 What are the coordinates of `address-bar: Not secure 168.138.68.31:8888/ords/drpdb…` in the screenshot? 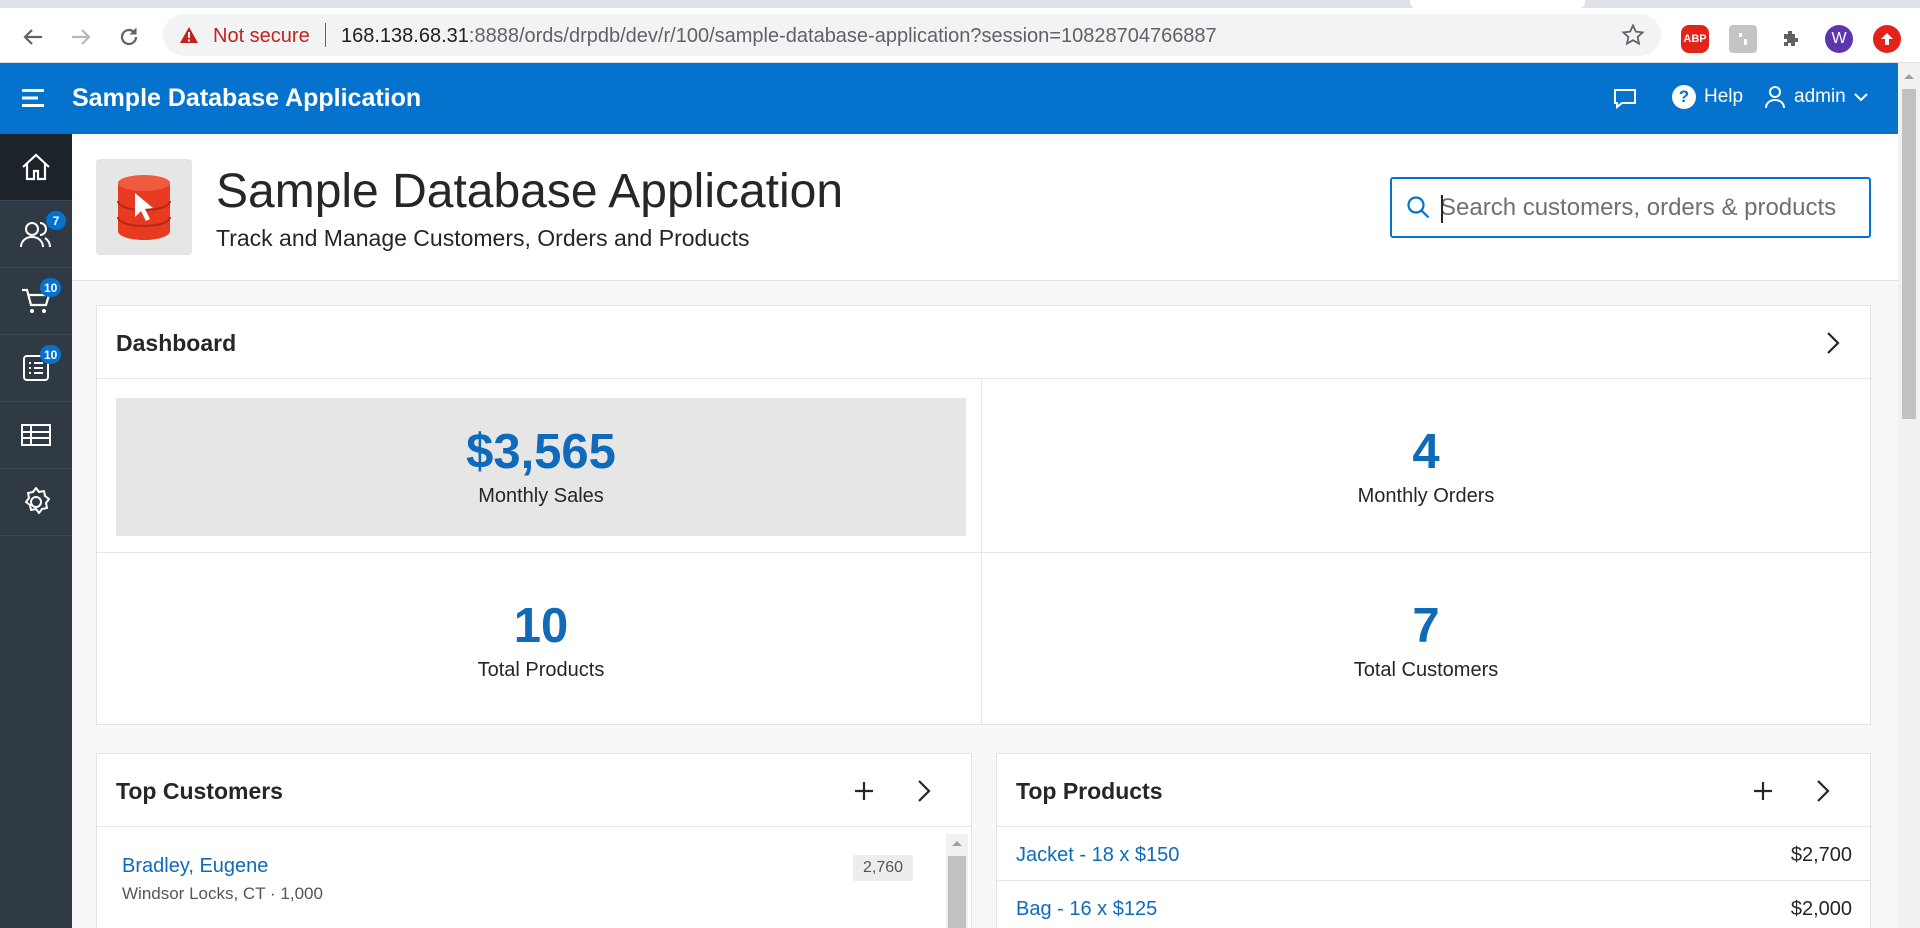 It's located at (912, 35).